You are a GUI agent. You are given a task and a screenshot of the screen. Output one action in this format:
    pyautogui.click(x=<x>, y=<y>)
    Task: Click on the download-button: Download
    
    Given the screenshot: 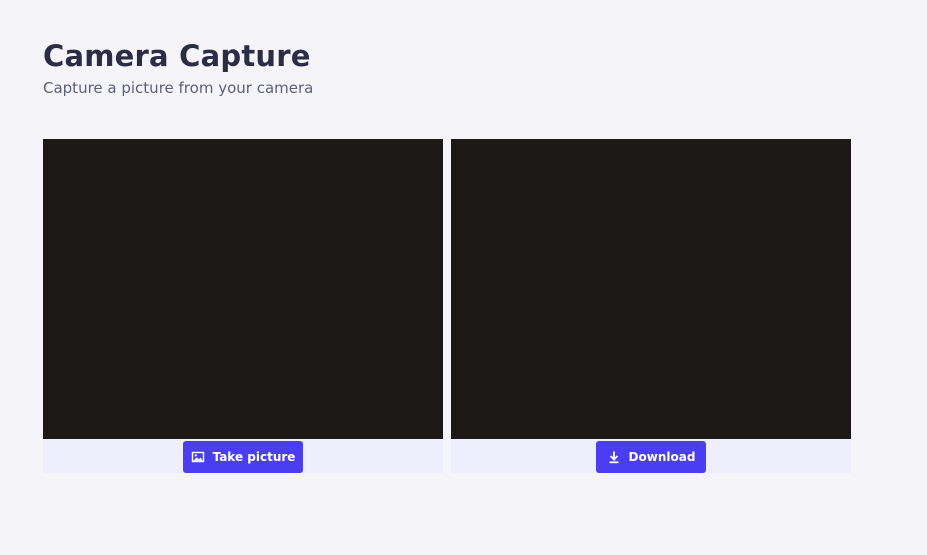 What is the action you would take?
    pyautogui.click(x=651, y=457)
    